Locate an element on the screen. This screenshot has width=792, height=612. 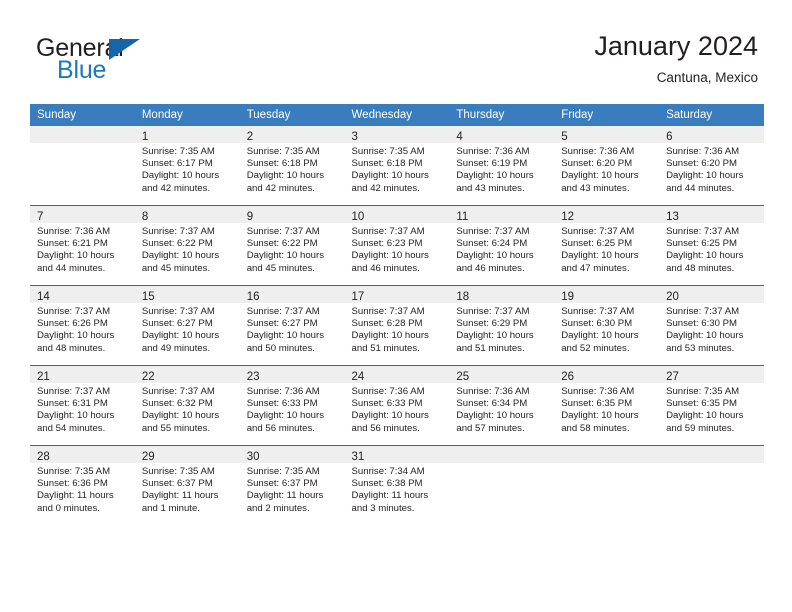
brand-name-blue: Blue is located at coordinates (82, 70).